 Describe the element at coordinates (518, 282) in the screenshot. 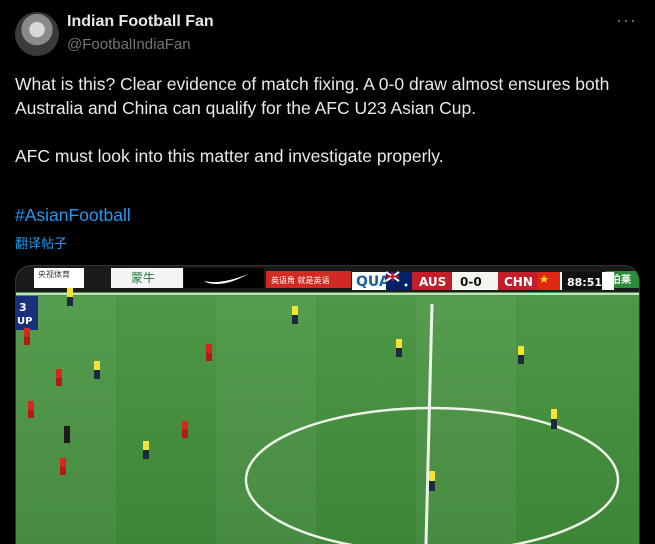

I see `away-team-name: CHN` at that location.